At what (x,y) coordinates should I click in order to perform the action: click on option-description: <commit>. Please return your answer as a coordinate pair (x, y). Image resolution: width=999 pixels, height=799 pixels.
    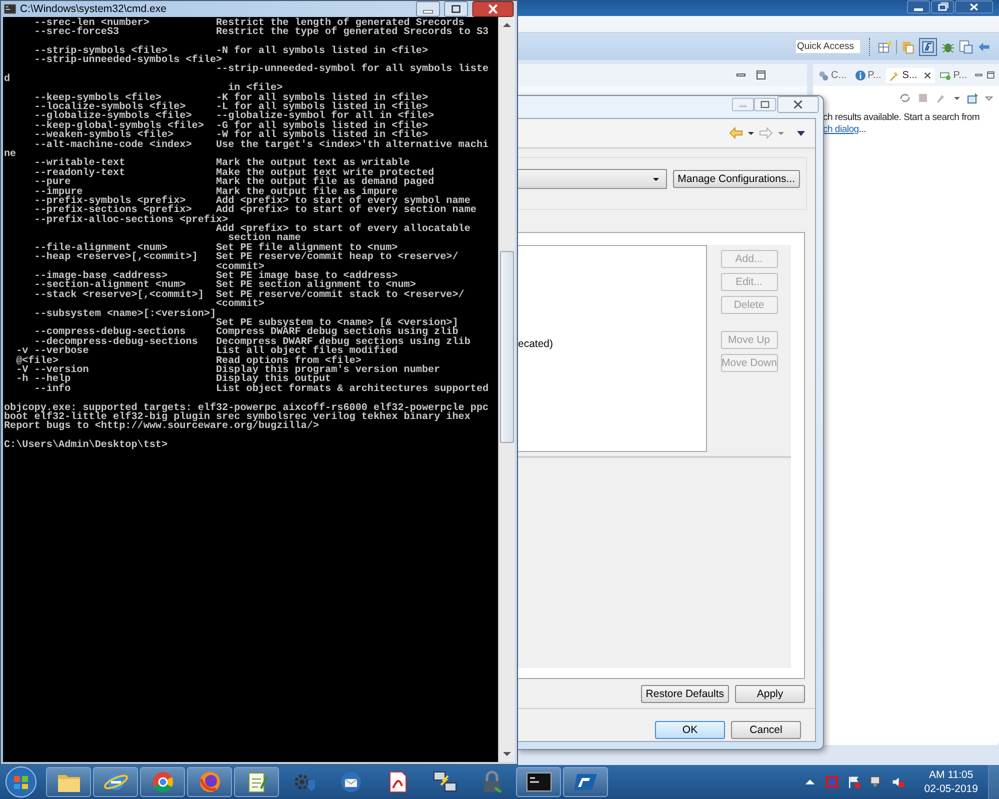
    Looking at the image, I should click on (240, 304).